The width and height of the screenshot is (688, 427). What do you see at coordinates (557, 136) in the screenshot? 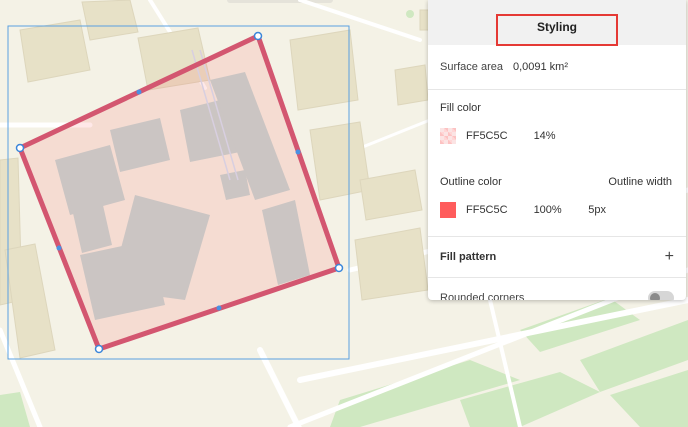
I see `fill-color-control: FF5C5C 14%` at bounding box center [557, 136].